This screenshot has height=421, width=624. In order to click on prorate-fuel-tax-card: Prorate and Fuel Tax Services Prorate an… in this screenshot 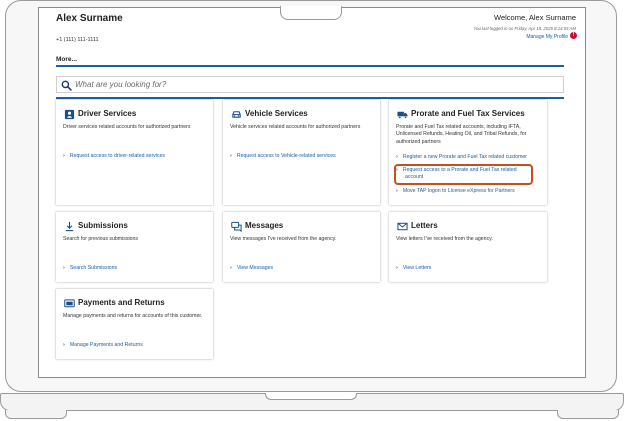, I will do `click(468, 152)`.